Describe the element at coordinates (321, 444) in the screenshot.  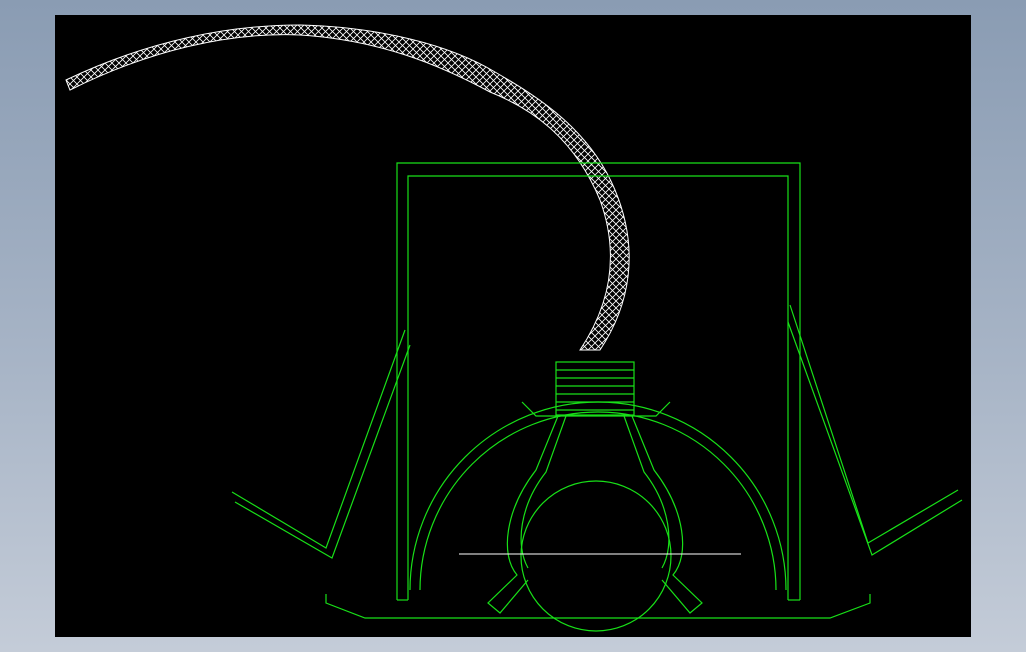
I see `left-chute` at that location.